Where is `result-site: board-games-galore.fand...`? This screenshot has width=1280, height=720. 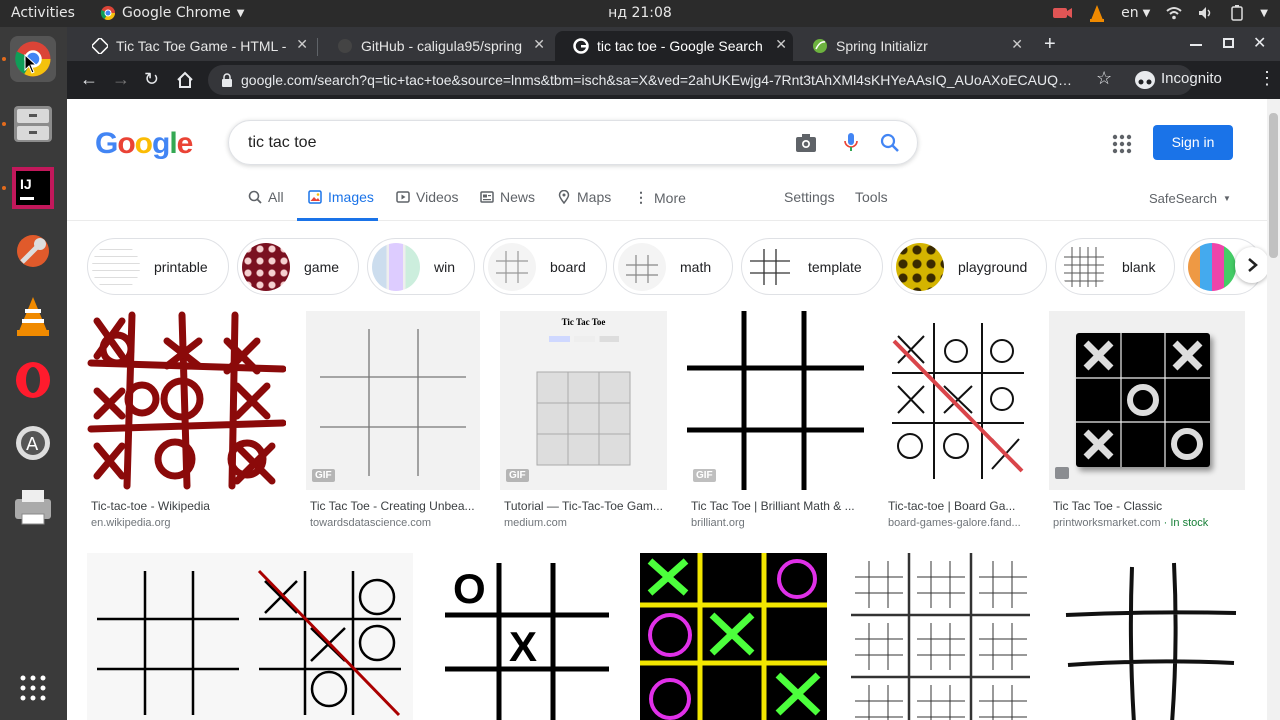 result-site: board-games-galore.fand... is located at coordinates (959, 523).